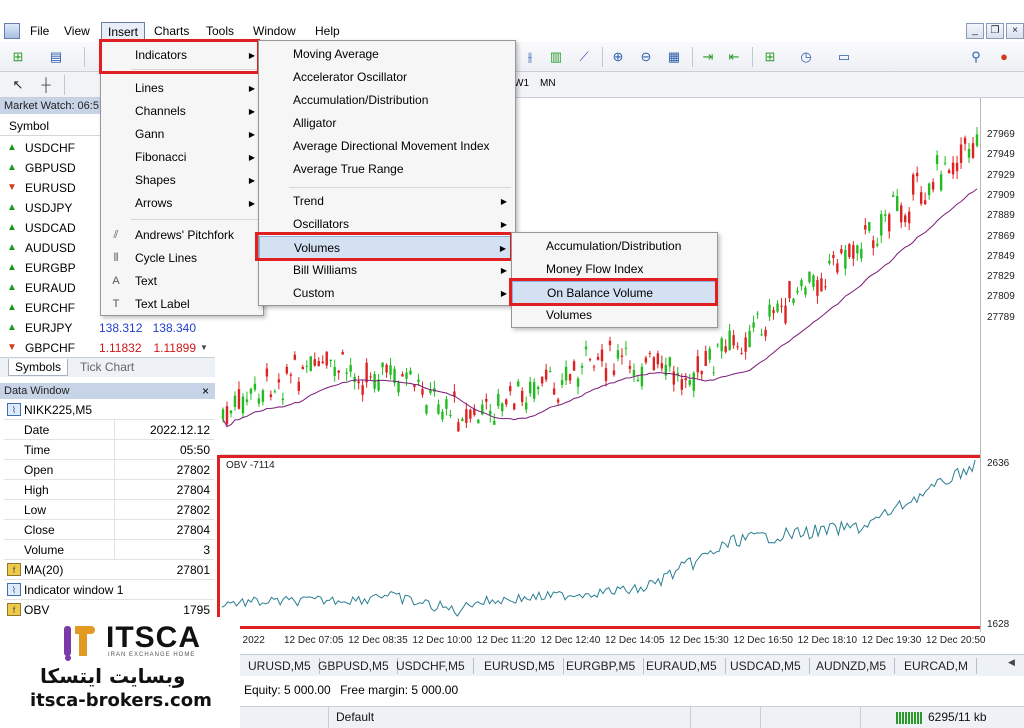 The image size is (1024, 728). What do you see at coordinates (521, 83) in the screenshot?
I see `period-w1: W1` at bounding box center [521, 83].